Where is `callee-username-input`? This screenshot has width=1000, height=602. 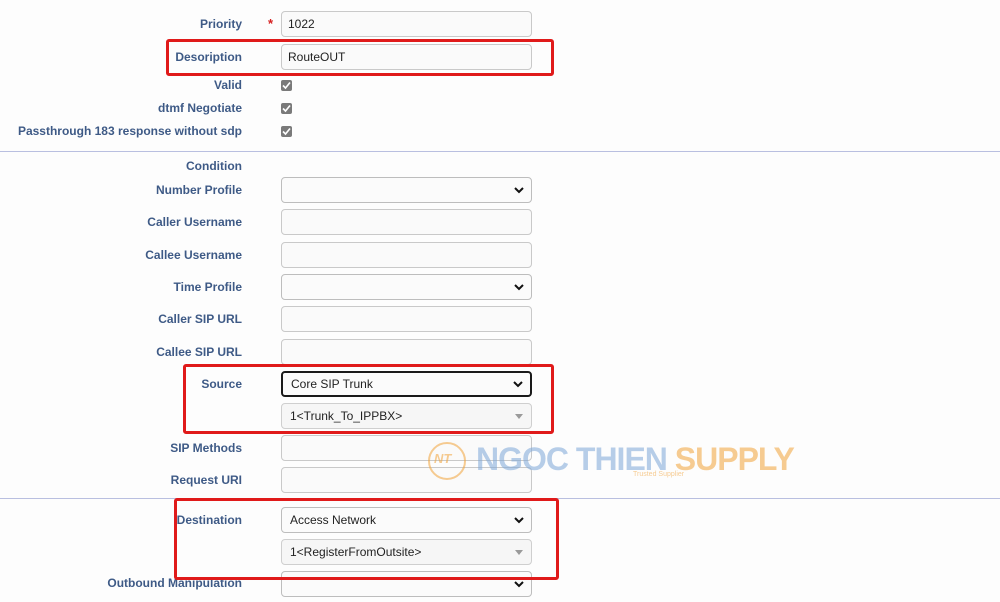
callee-username-input is located at coordinates (406, 255).